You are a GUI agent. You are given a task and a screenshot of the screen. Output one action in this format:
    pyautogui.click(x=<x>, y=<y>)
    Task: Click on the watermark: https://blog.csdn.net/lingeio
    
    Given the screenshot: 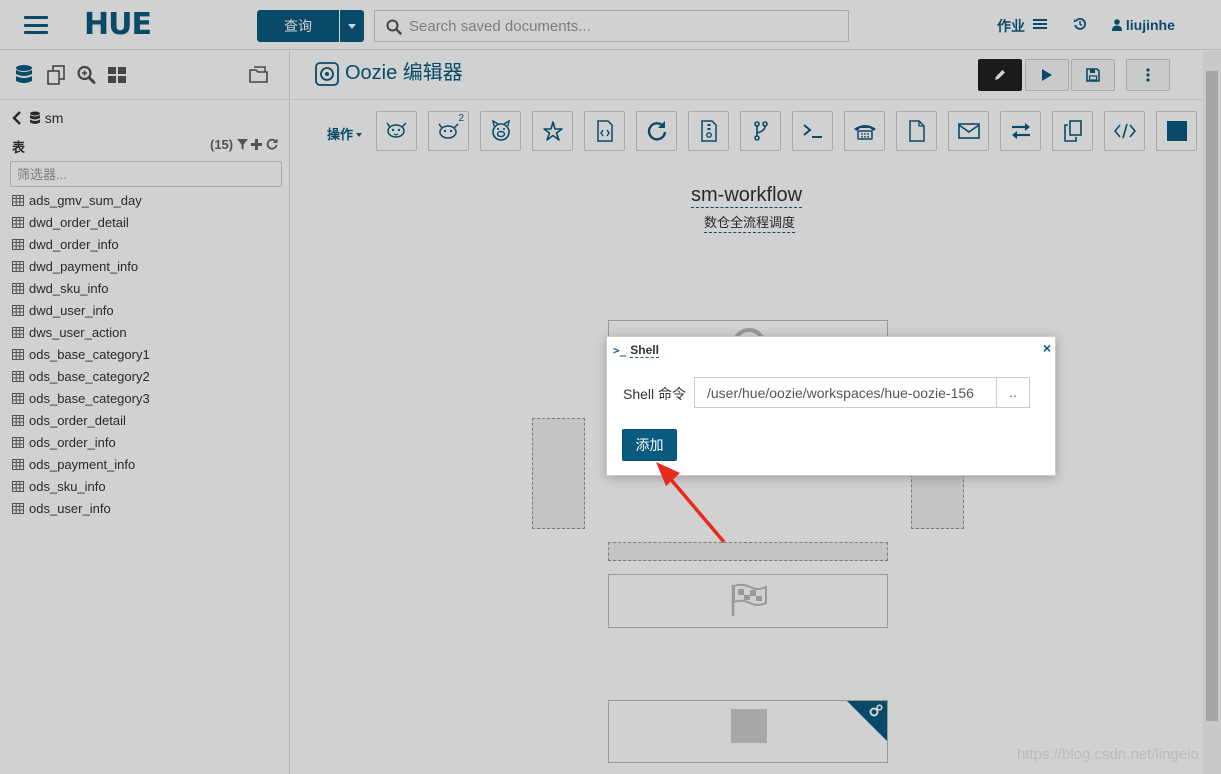 What is the action you would take?
    pyautogui.click(x=1108, y=754)
    